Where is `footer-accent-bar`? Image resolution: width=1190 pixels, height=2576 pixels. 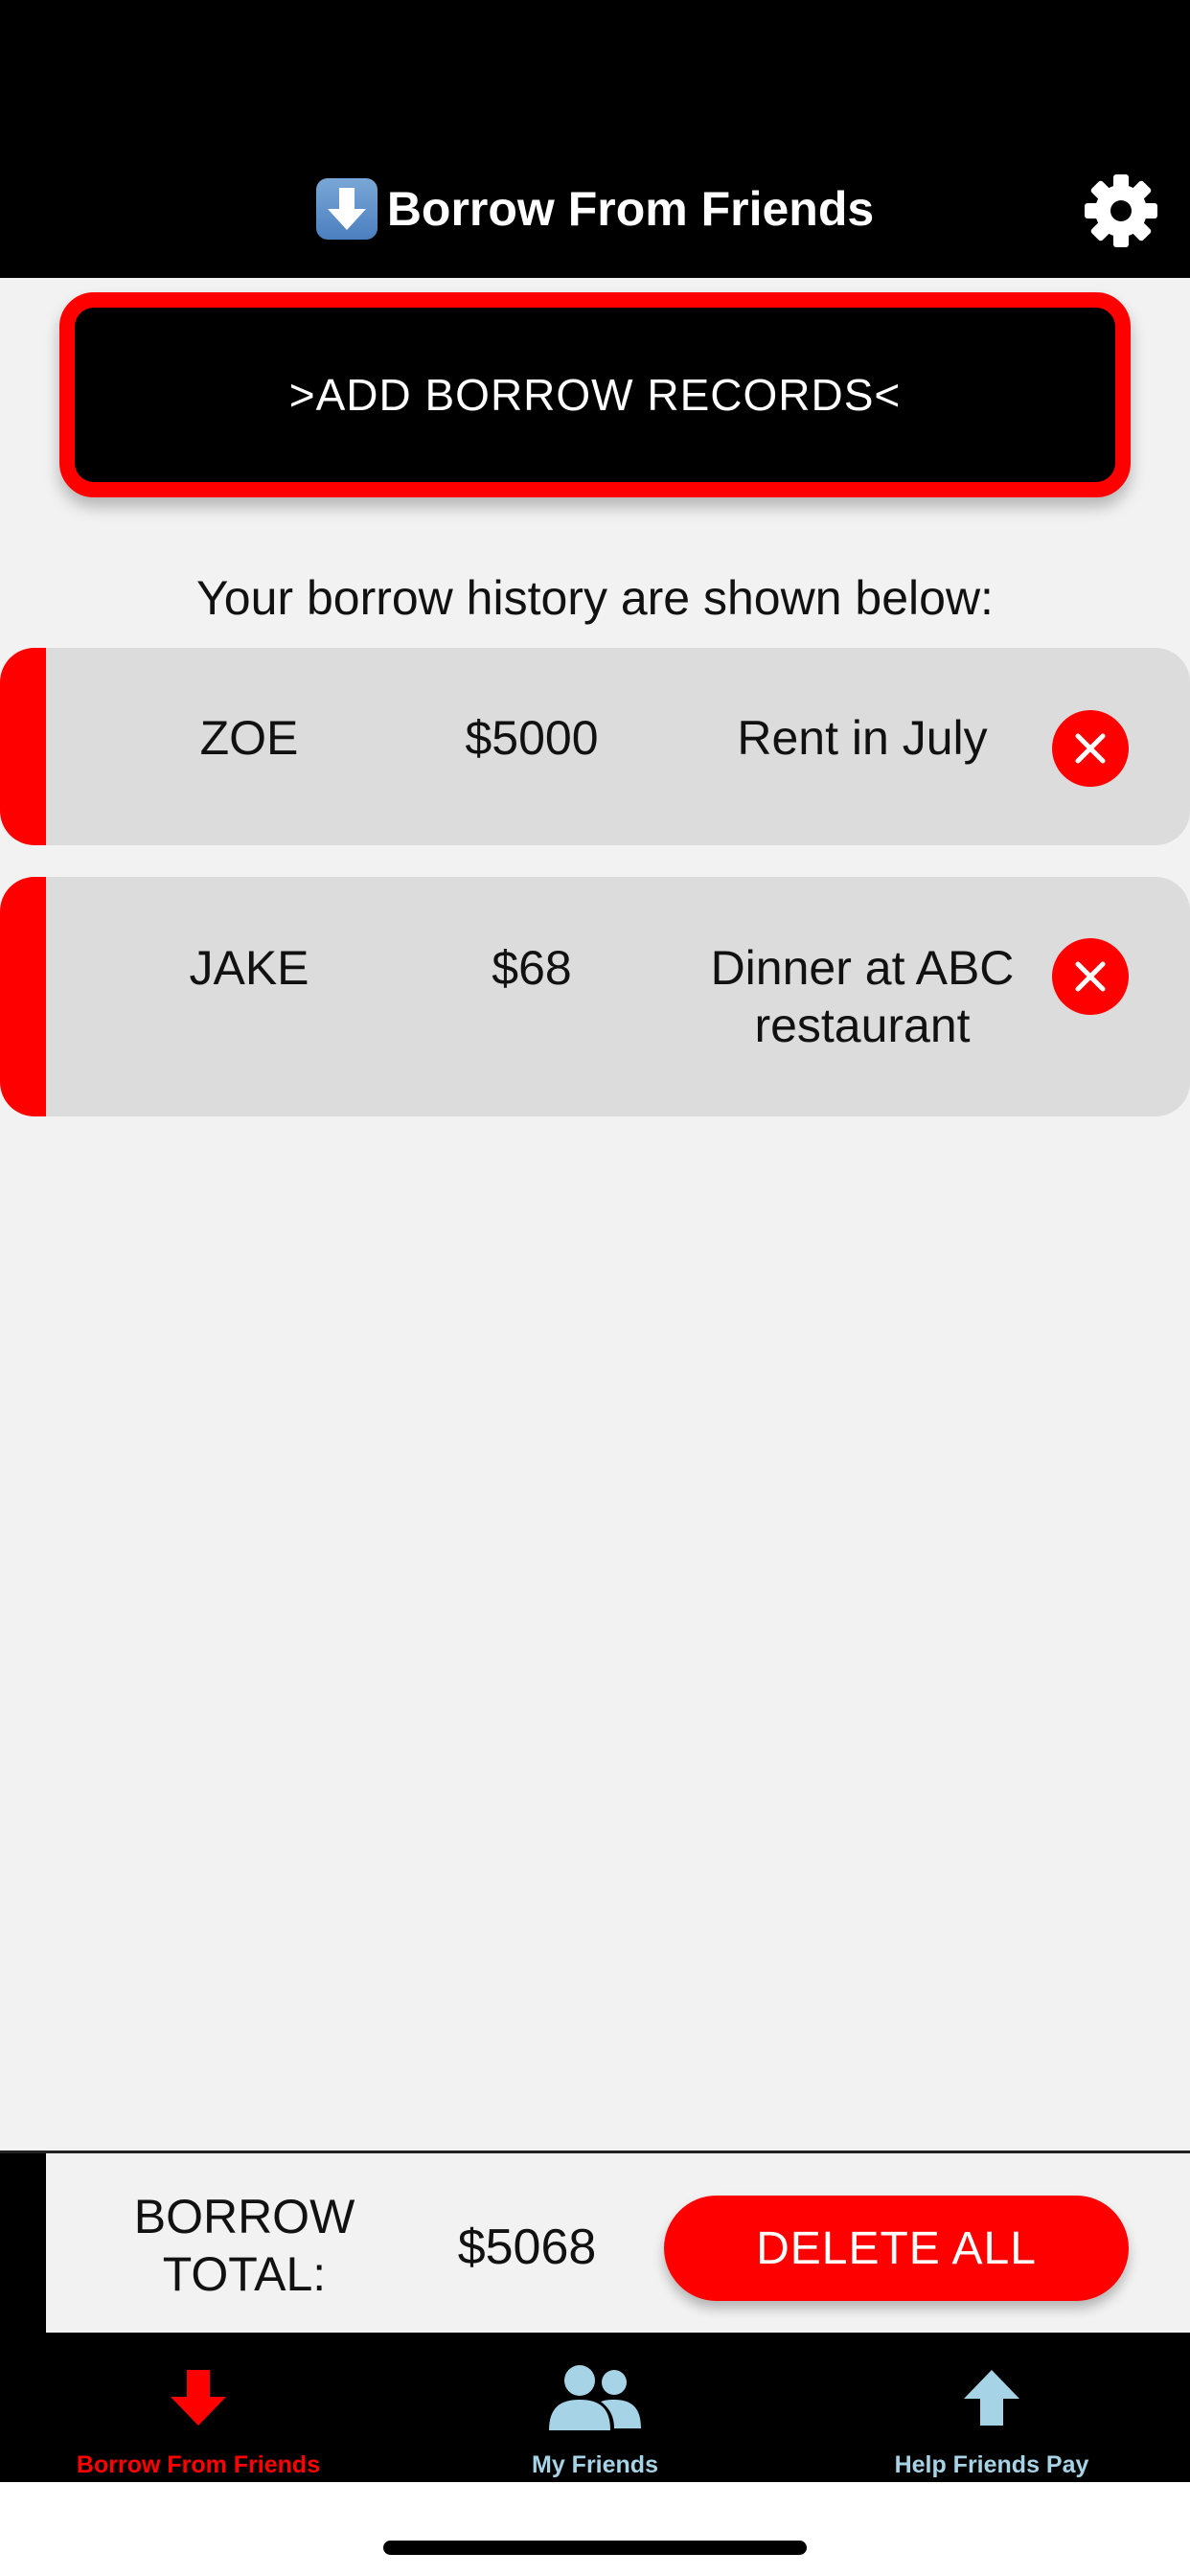 footer-accent-bar is located at coordinates (23, 2243).